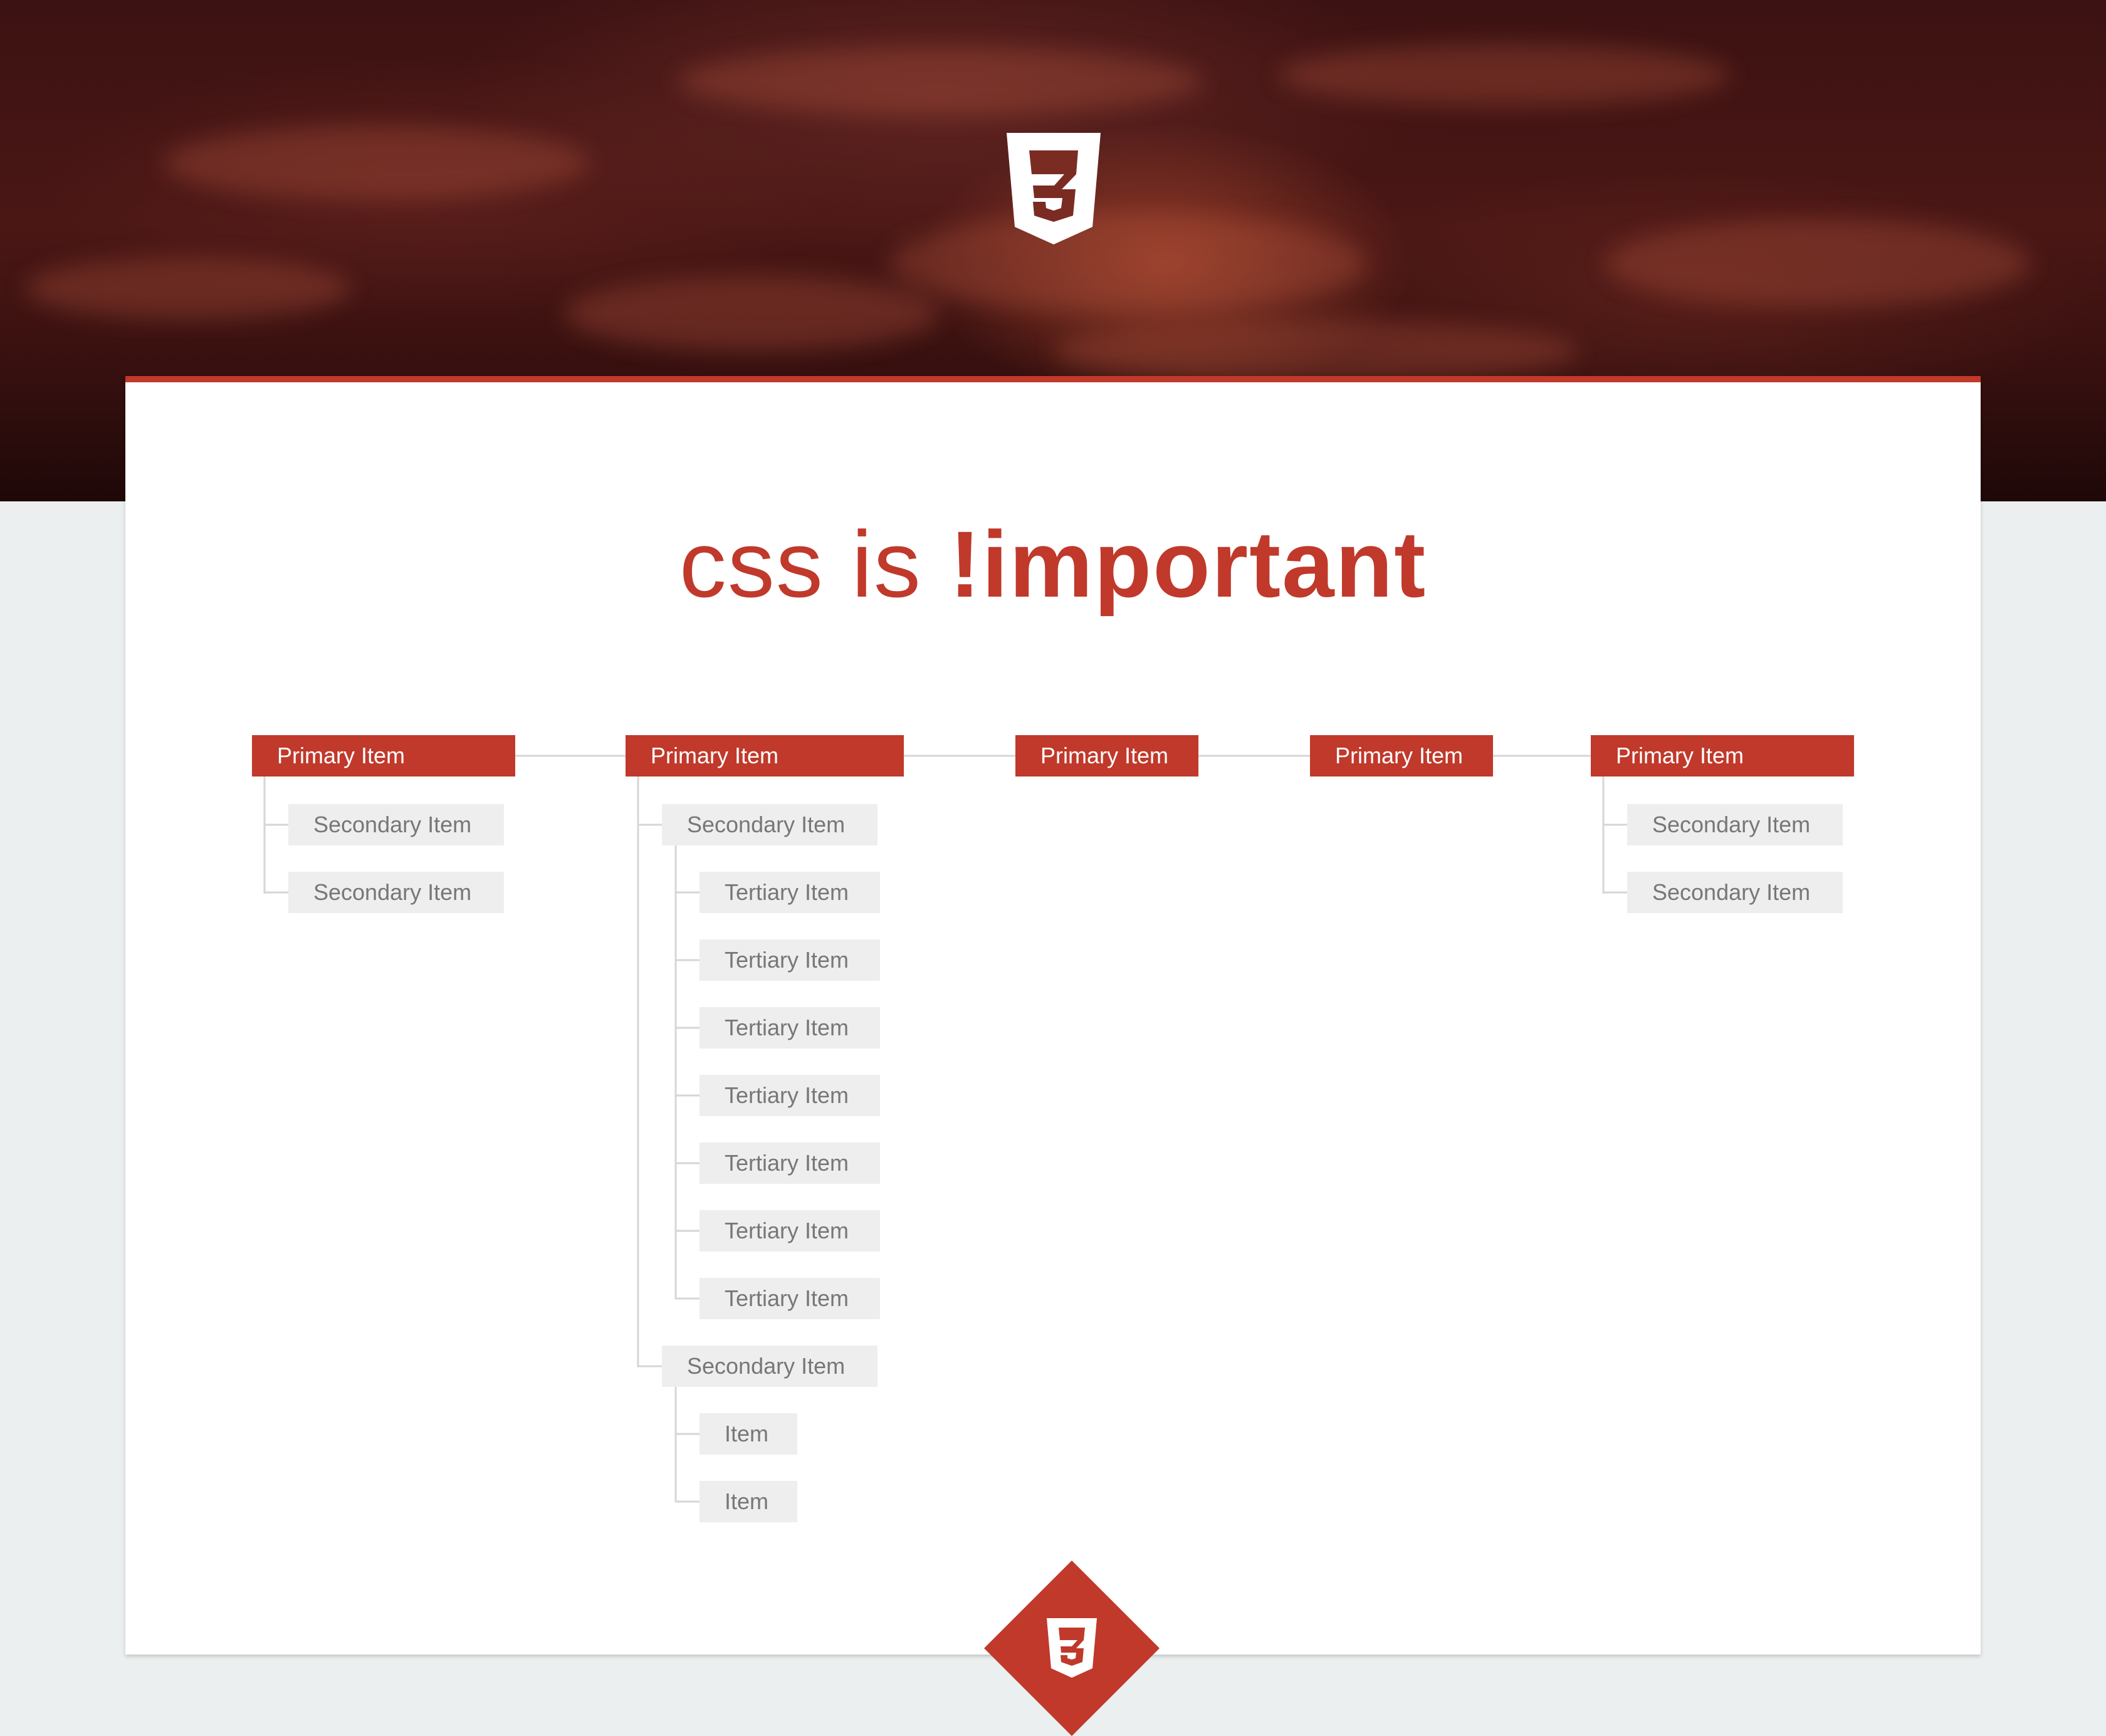 This screenshot has width=2106, height=1736. I want to click on footer-logo, so click(1072, 1648).